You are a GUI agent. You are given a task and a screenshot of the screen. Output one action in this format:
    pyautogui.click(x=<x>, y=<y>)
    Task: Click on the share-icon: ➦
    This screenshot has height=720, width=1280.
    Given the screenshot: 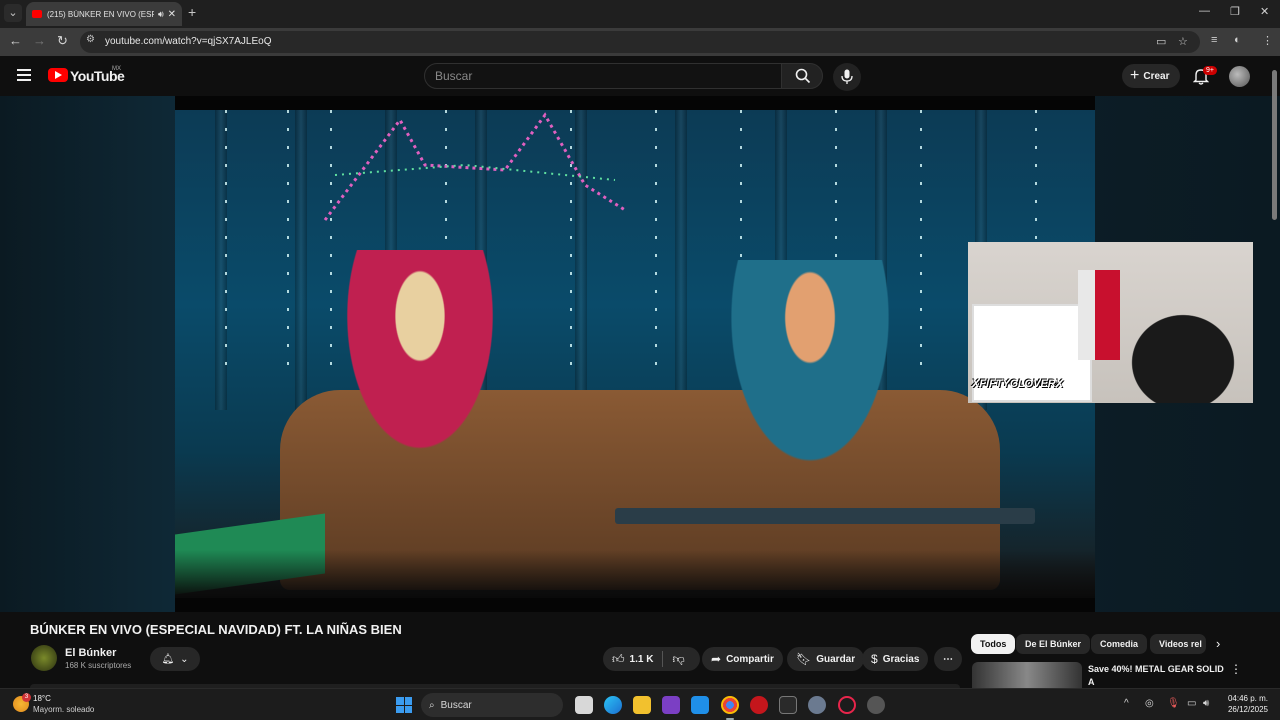 What is the action you would take?
    pyautogui.click(x=716, y=659)
    